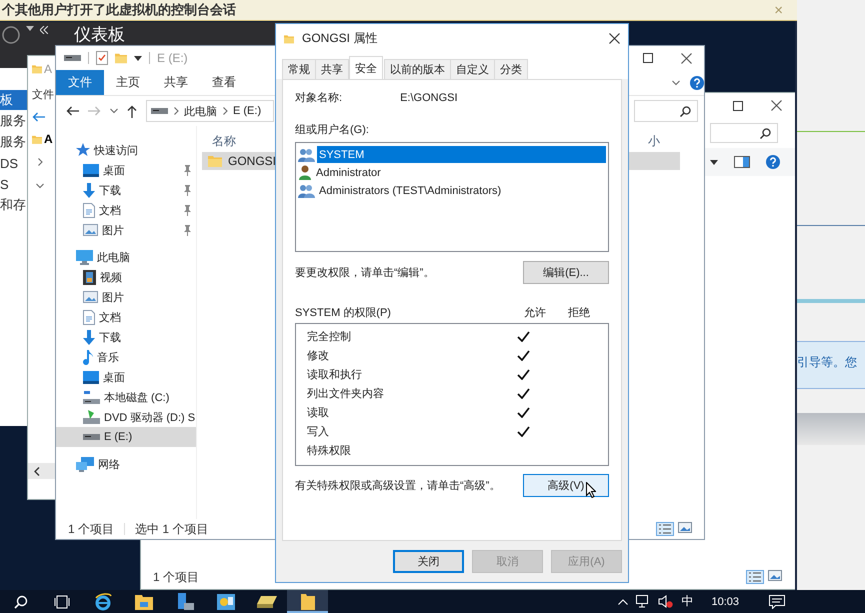 The image size is (865, 613). I want to click on column-header: 小, so click(654, 141).